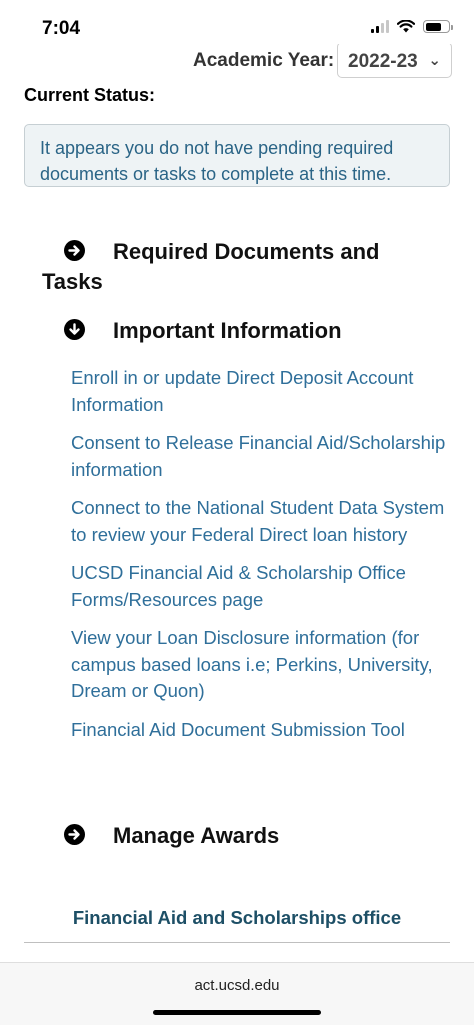  I want to click on url-text: act.ucsd.edu, so click(237, 985).